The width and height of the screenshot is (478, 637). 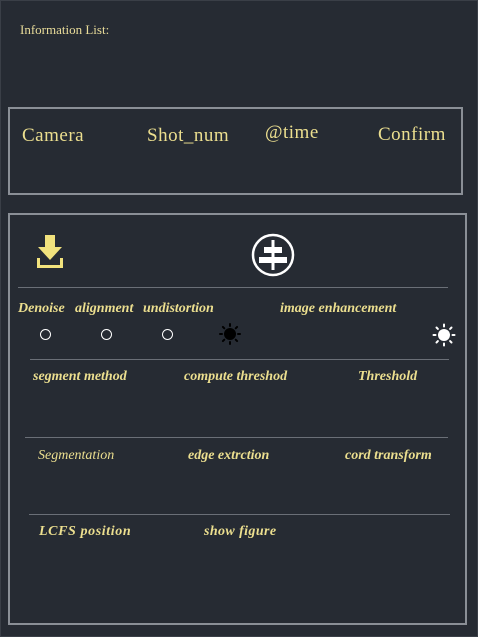 What do you see at coordinates (50, 252) in the screenshot?
I see `download-icon` at bounding box center [50, 252].